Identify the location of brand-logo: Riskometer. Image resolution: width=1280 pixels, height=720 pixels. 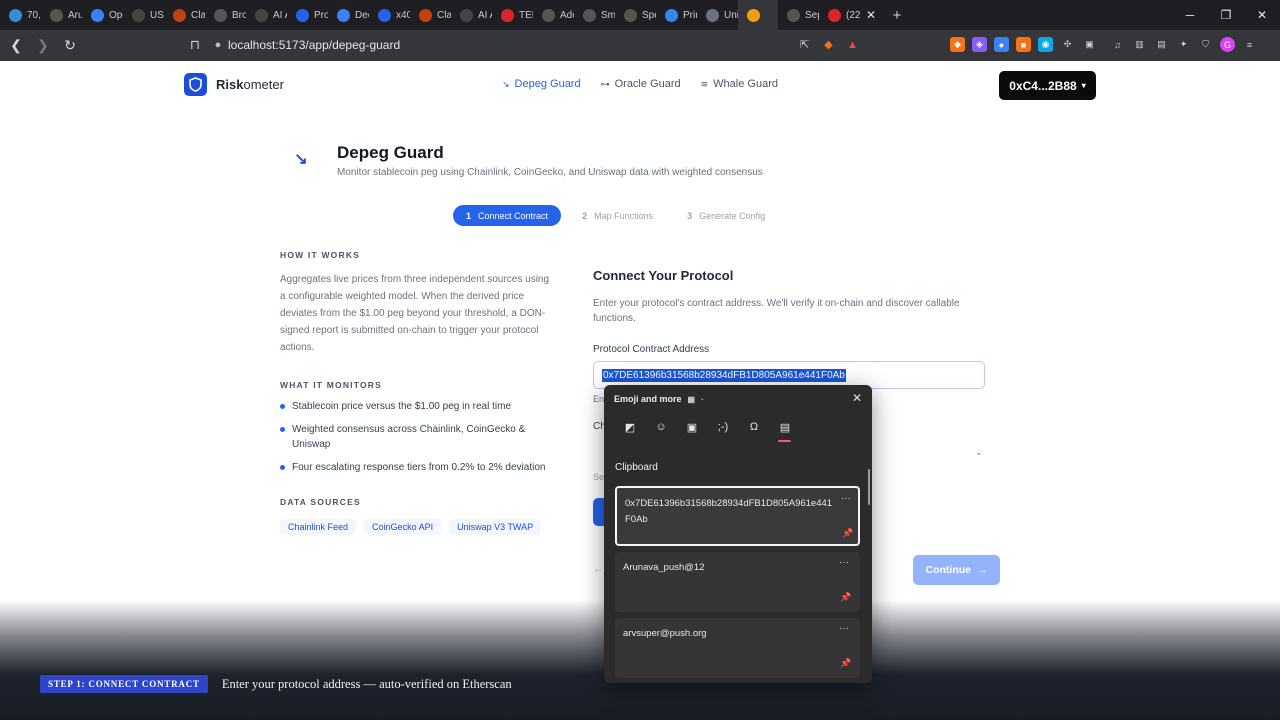
(234, 84).